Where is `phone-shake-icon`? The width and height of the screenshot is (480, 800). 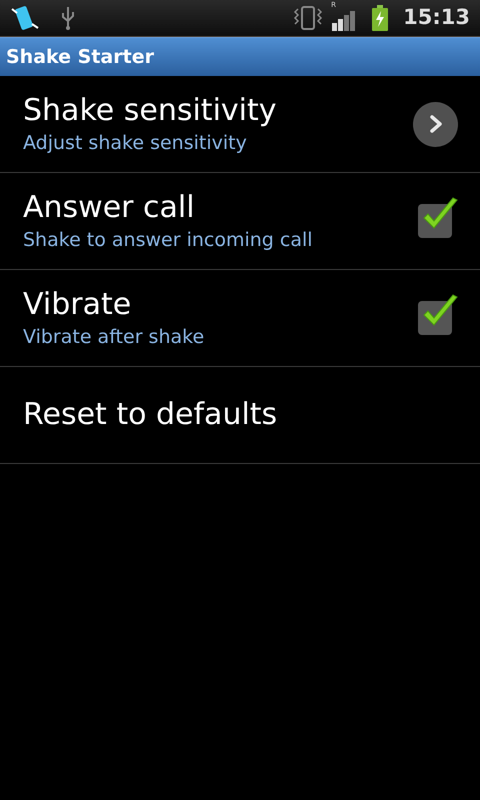
phone-shake-icon is located at coordinates (25, 18).